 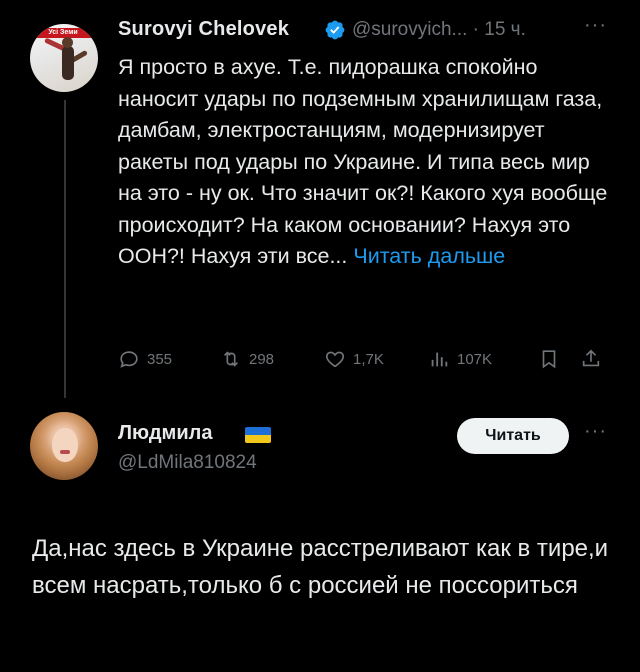 I want to click on like-count: 1,7K, so click(x=368, y=359).